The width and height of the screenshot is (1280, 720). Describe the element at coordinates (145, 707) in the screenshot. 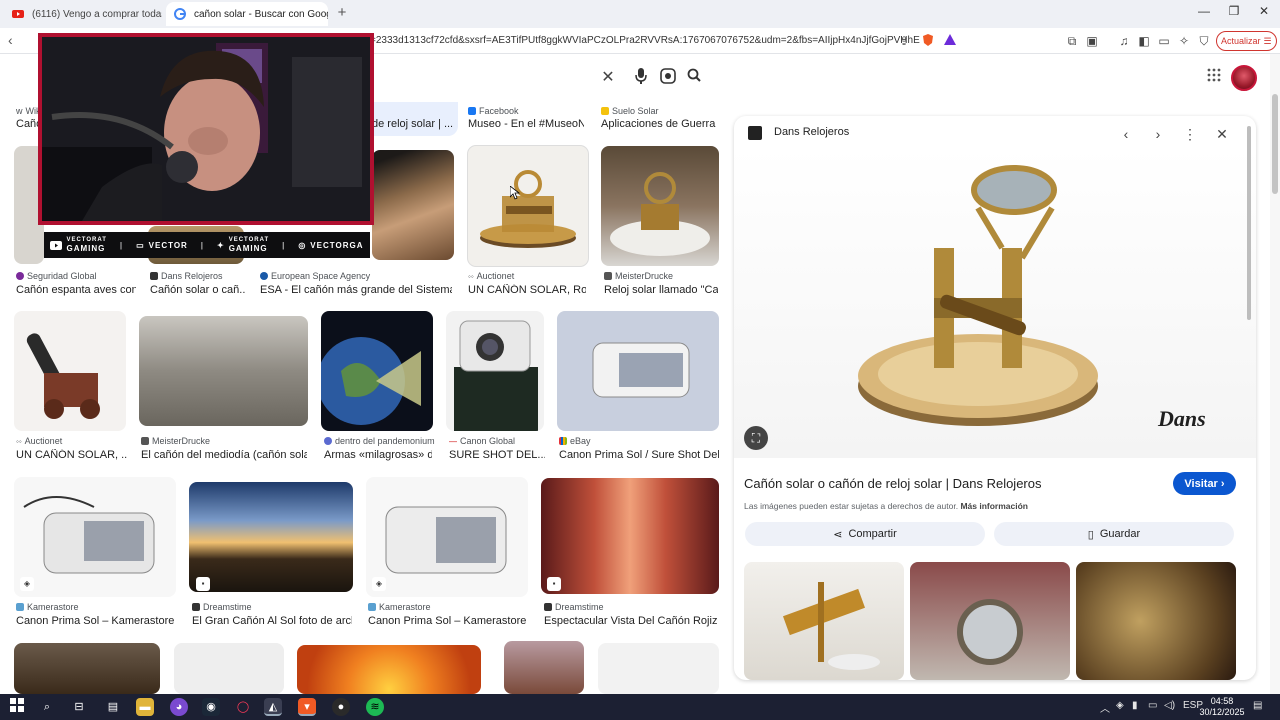

I see `folder-icon: ▬` at that location.